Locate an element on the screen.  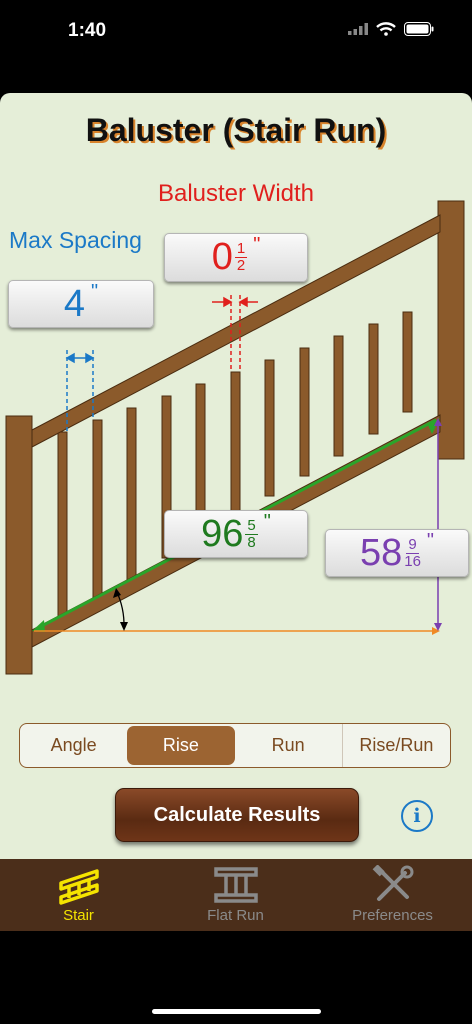
page-title: Baluster (Stair Run) is located at coordinates (236, 130).